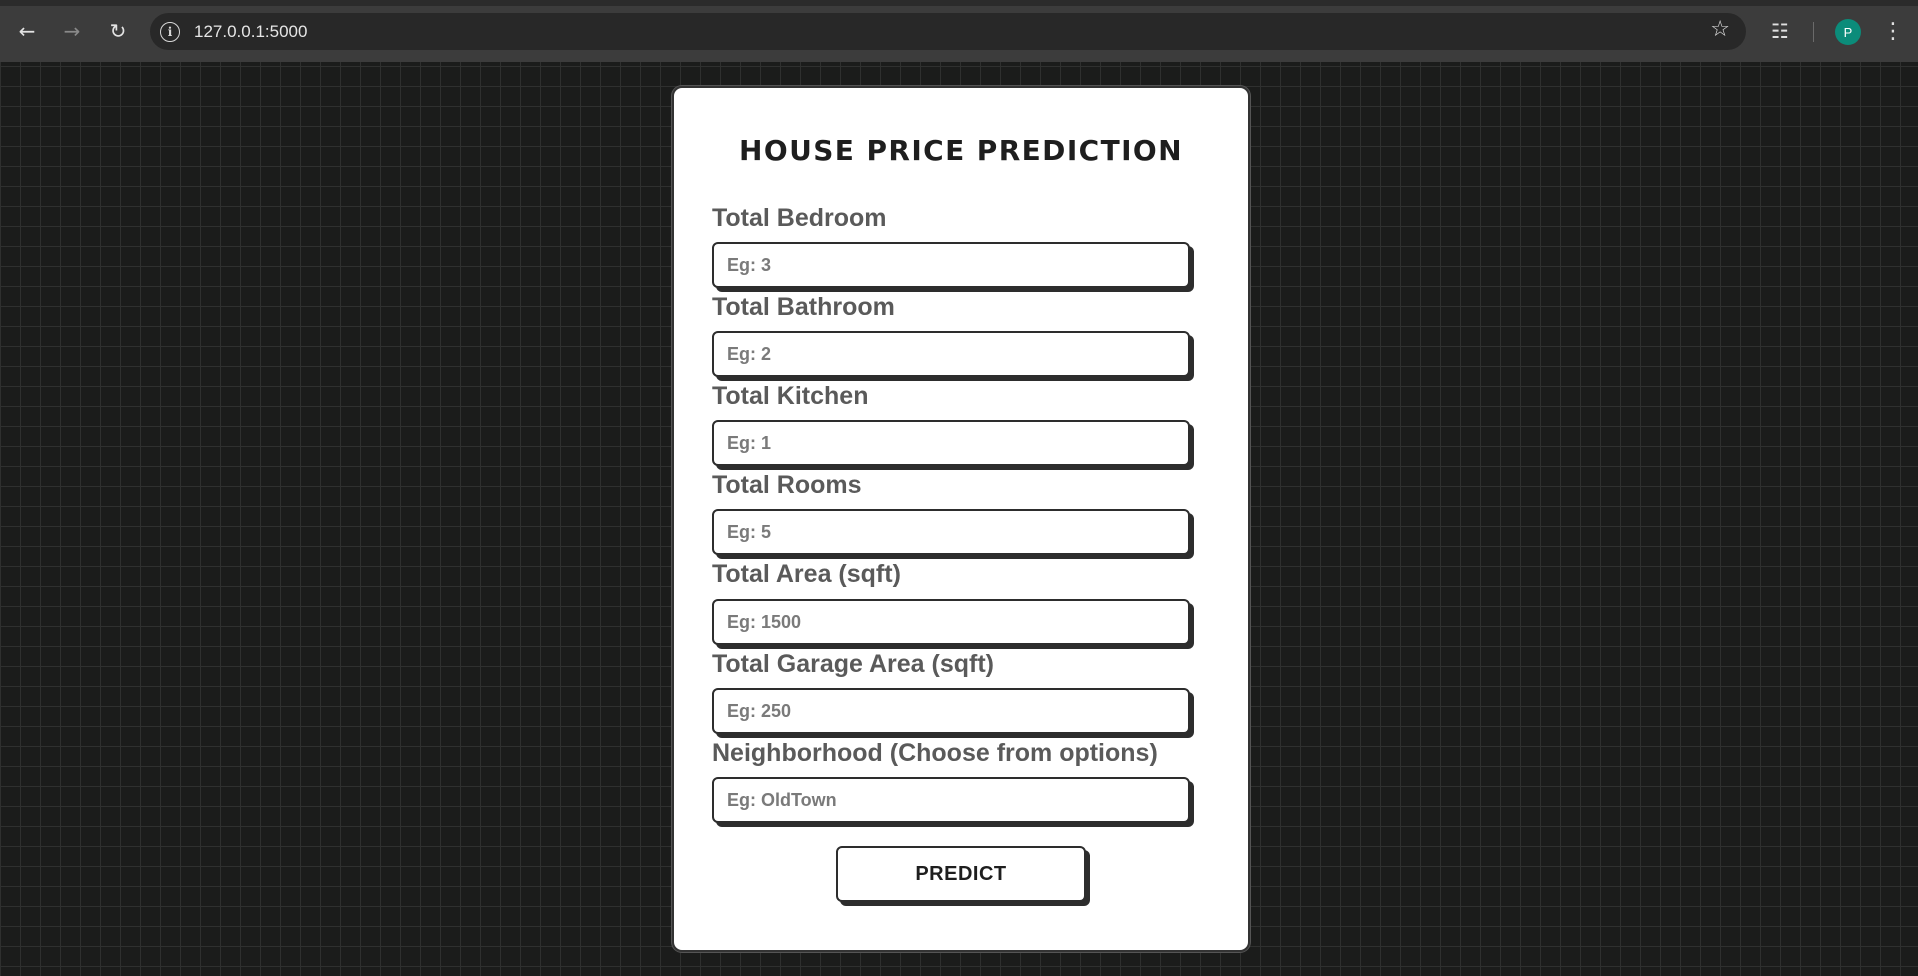  Describe the element at coordinates (853, 664) in the screenshot. I see `garage-area-label: Total Garage Area (sqft)` at that location.